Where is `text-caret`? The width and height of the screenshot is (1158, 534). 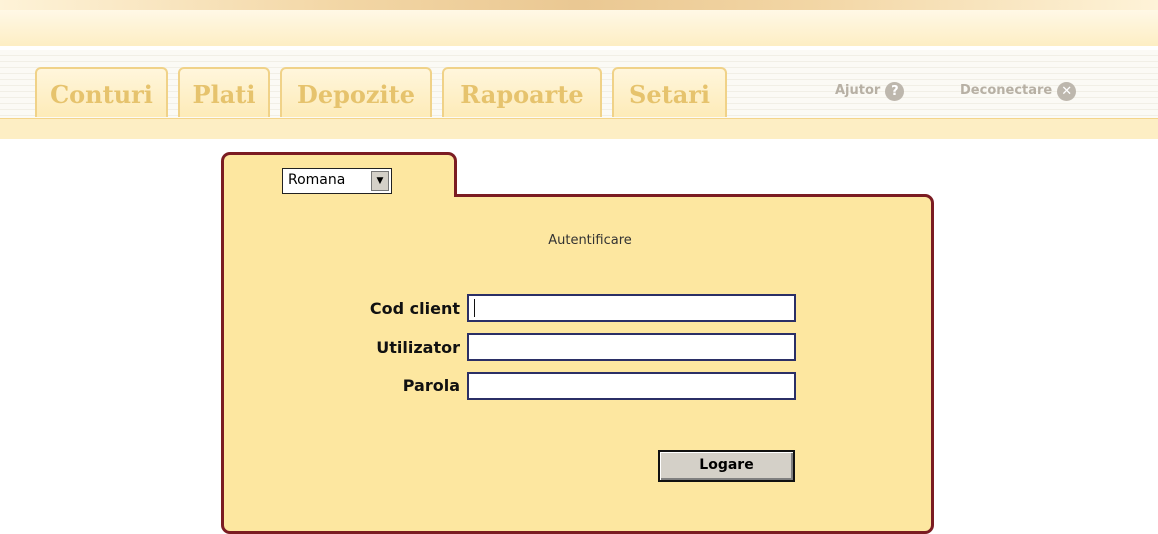 text-caret is located at coordinates (474, 308).